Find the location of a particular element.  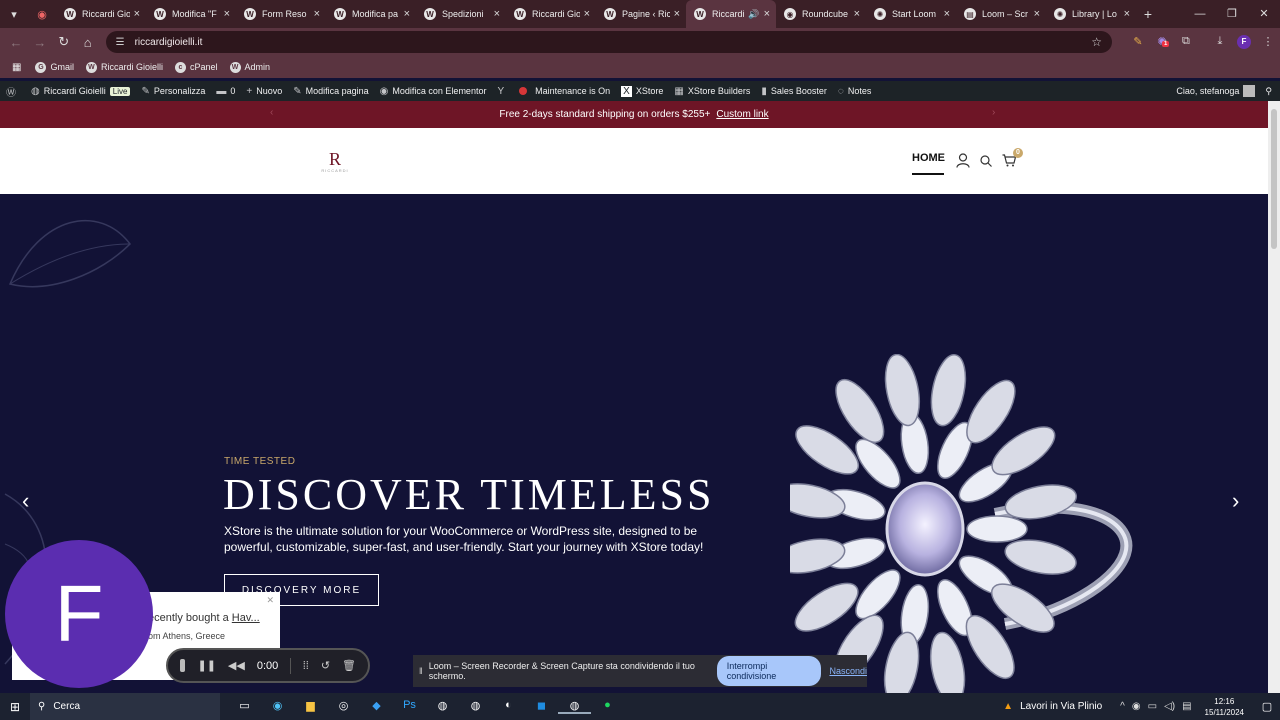

profile-avatar: F is located at coordinates (1244, 42).